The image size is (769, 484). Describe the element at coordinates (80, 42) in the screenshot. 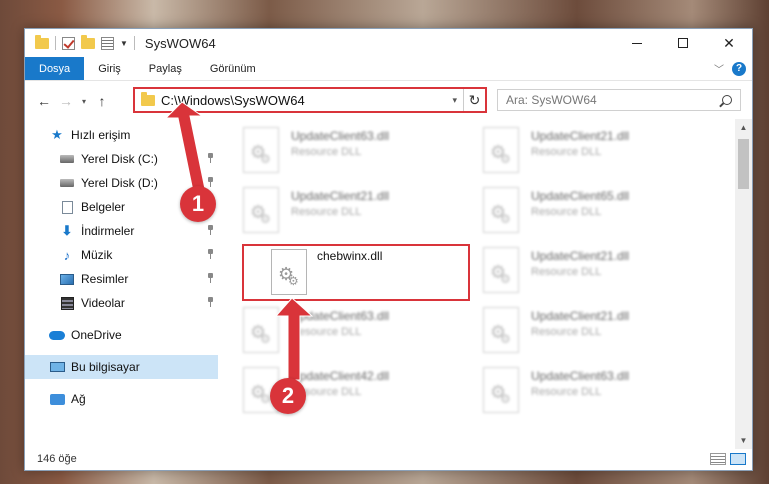

I see `quick-access-toolbar: ▼` at that location.